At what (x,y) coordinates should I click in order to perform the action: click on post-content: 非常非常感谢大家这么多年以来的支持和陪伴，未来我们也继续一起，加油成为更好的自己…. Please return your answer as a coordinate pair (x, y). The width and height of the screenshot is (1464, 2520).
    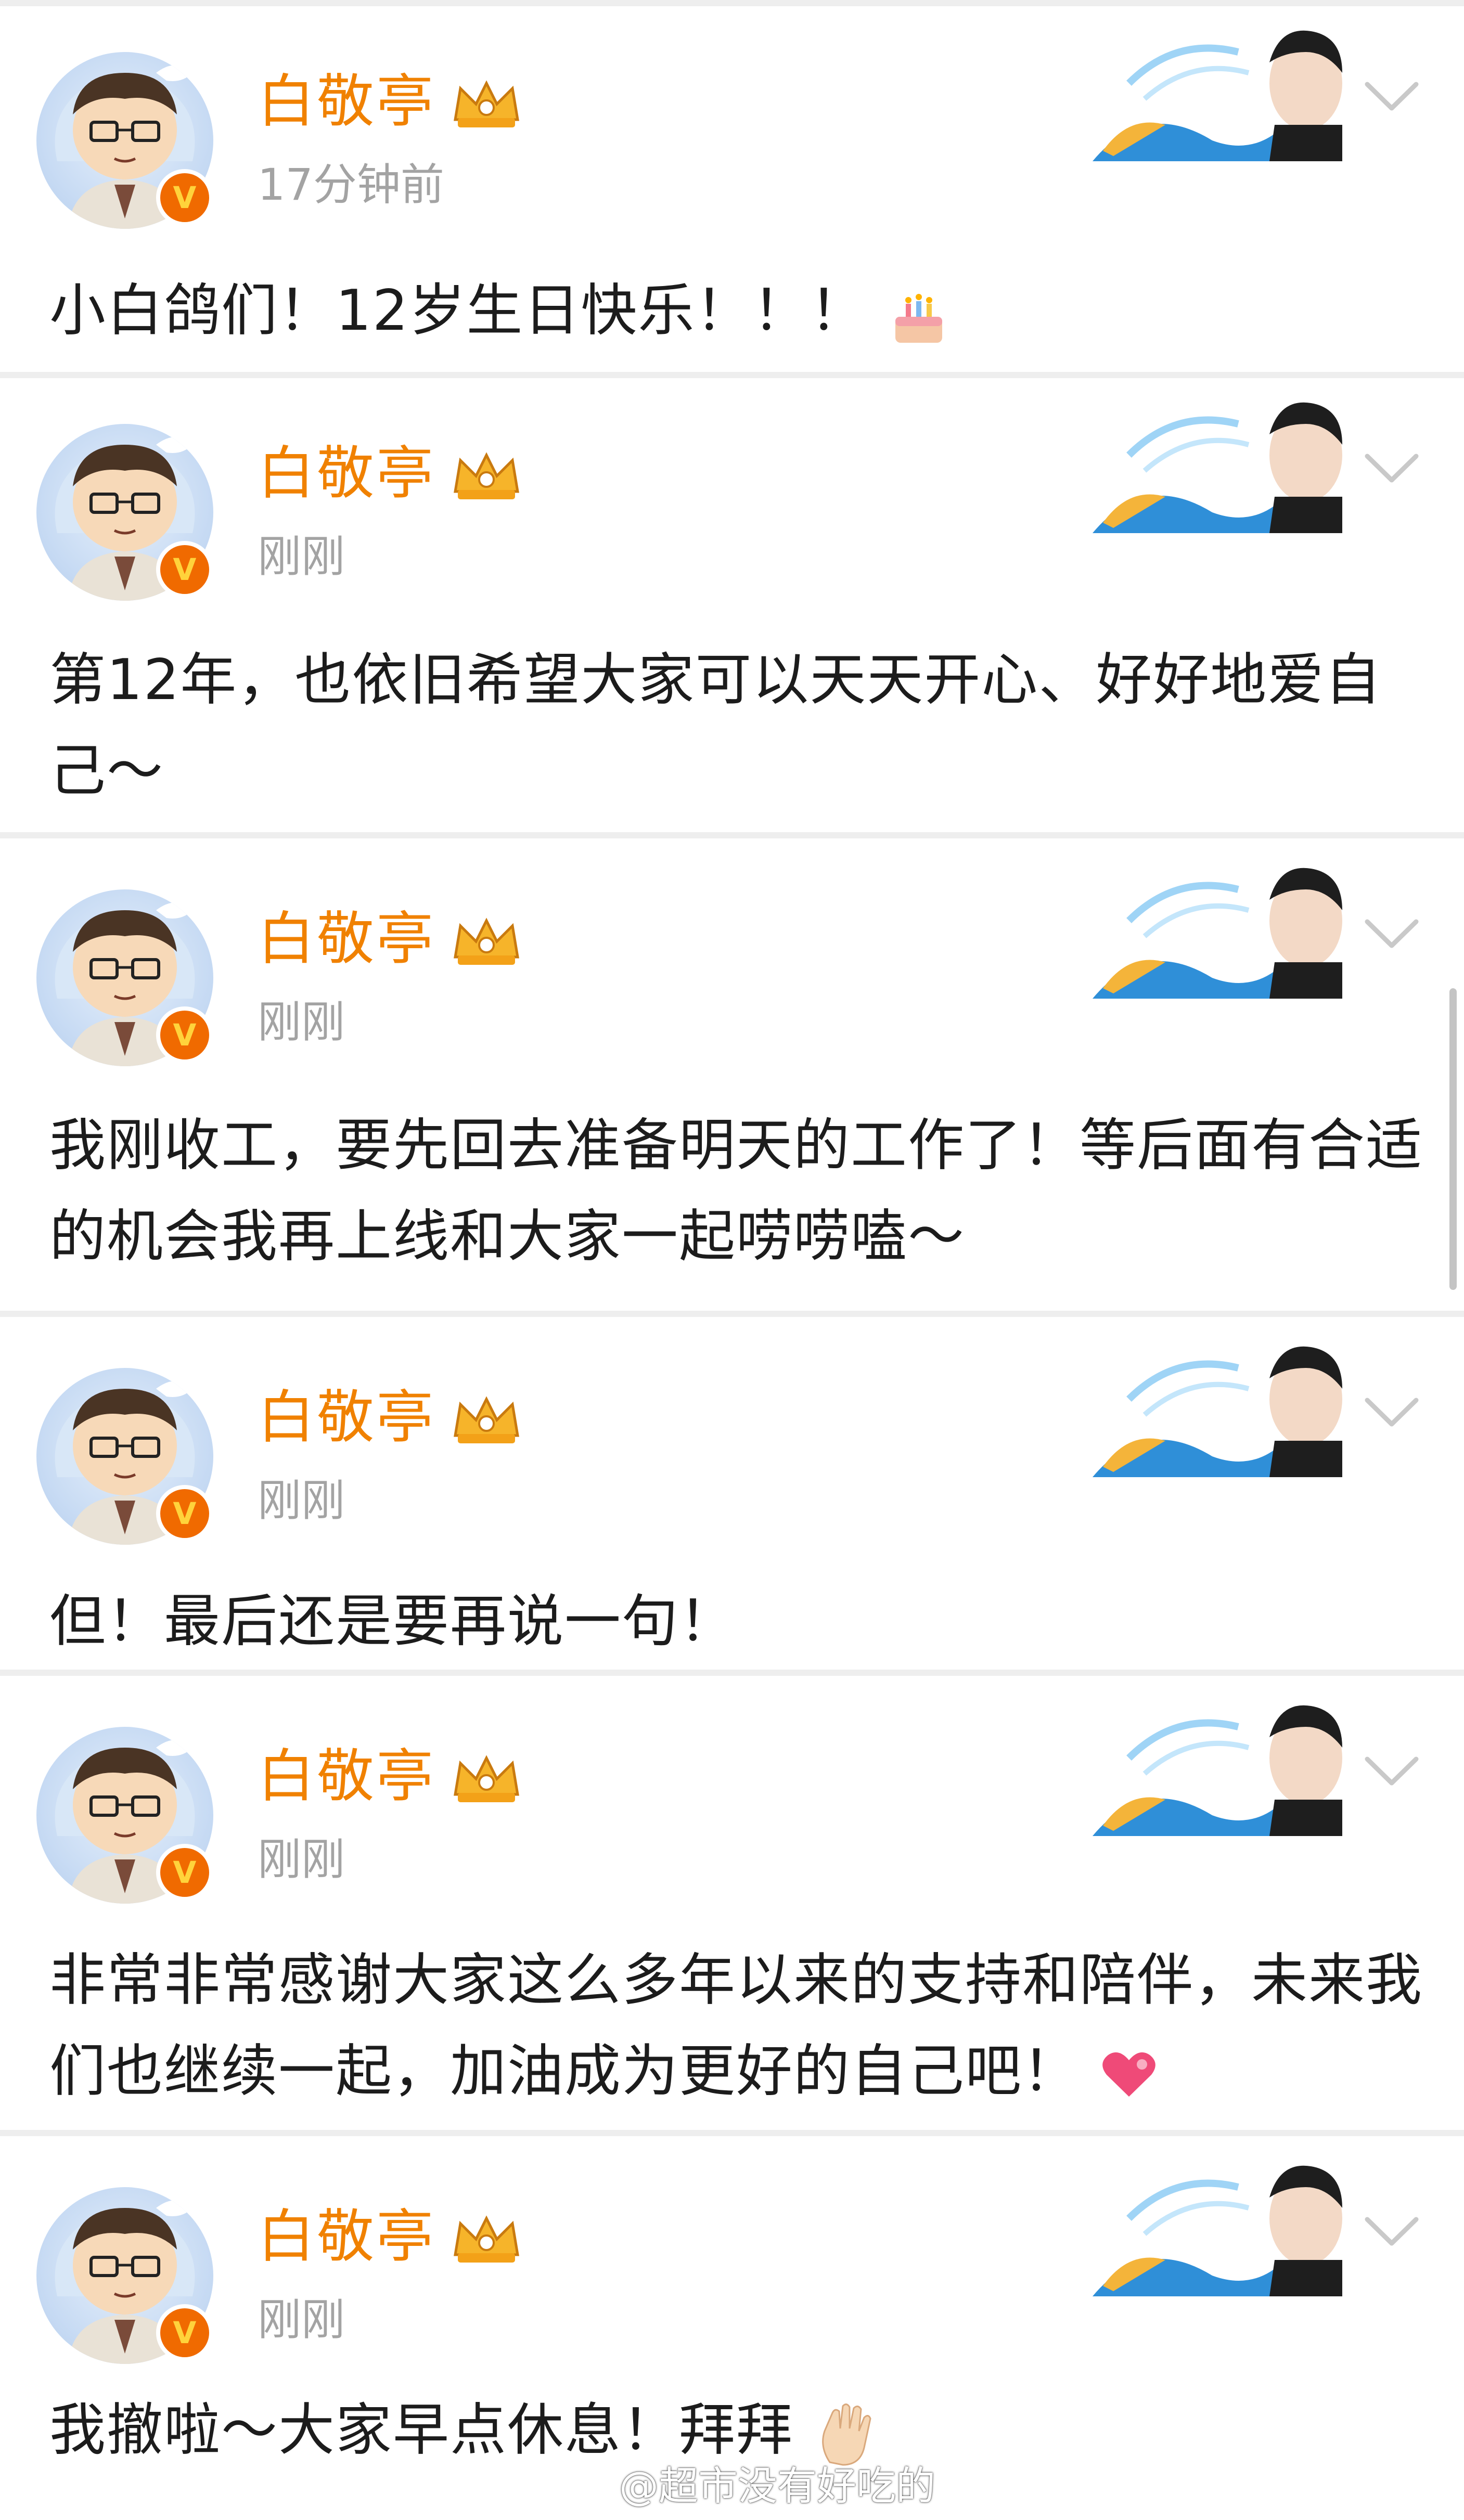
    Looking at the image, I should click on (736, 2026).